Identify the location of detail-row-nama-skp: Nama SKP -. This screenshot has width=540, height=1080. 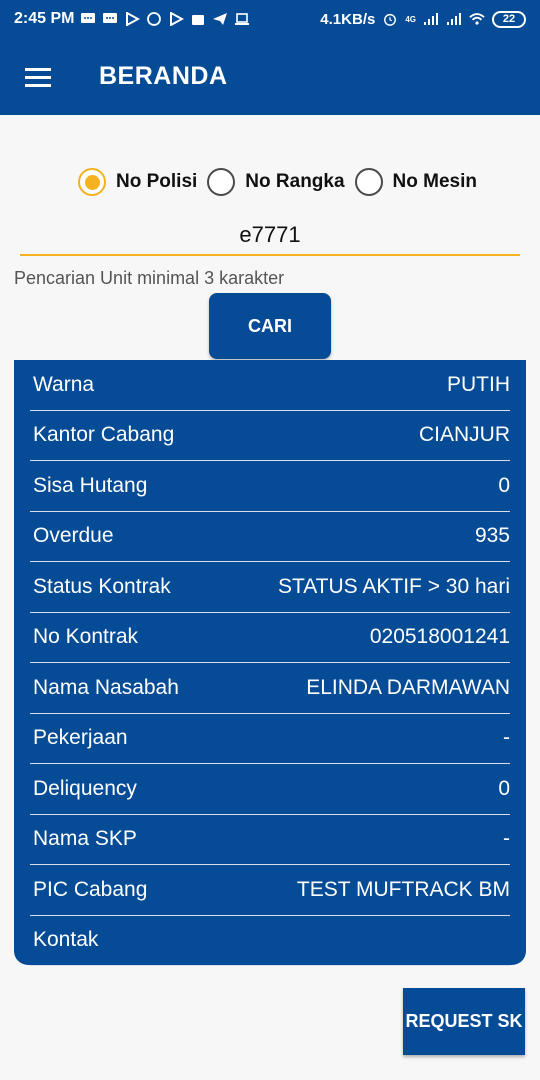
(270, 840).